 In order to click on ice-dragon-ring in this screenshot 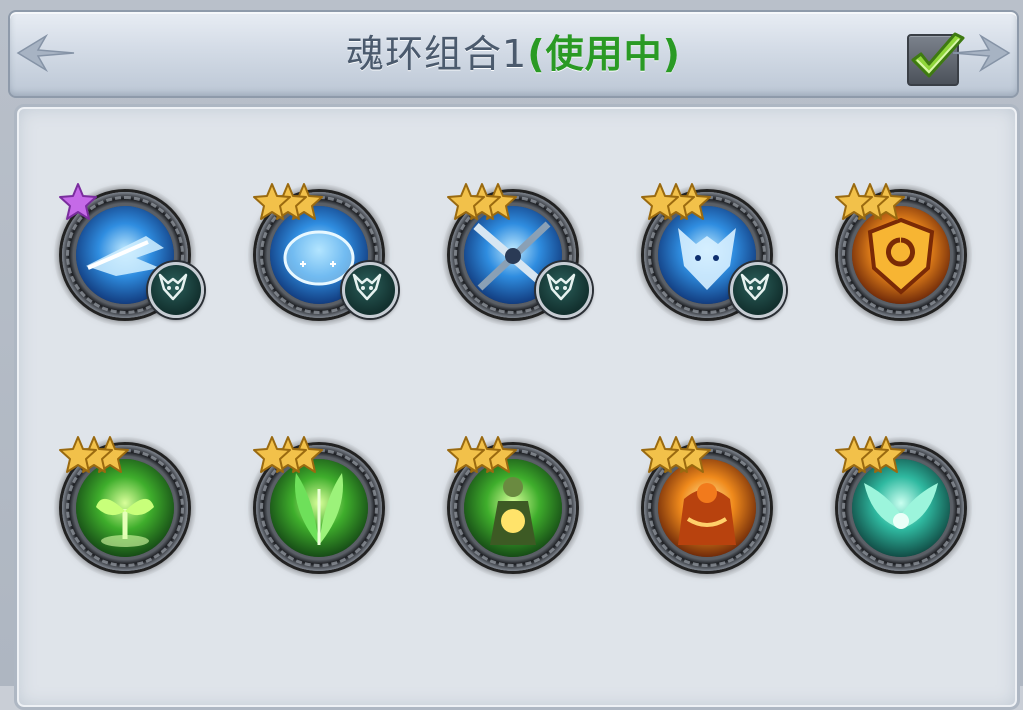, I will do `click(127, 255)`.